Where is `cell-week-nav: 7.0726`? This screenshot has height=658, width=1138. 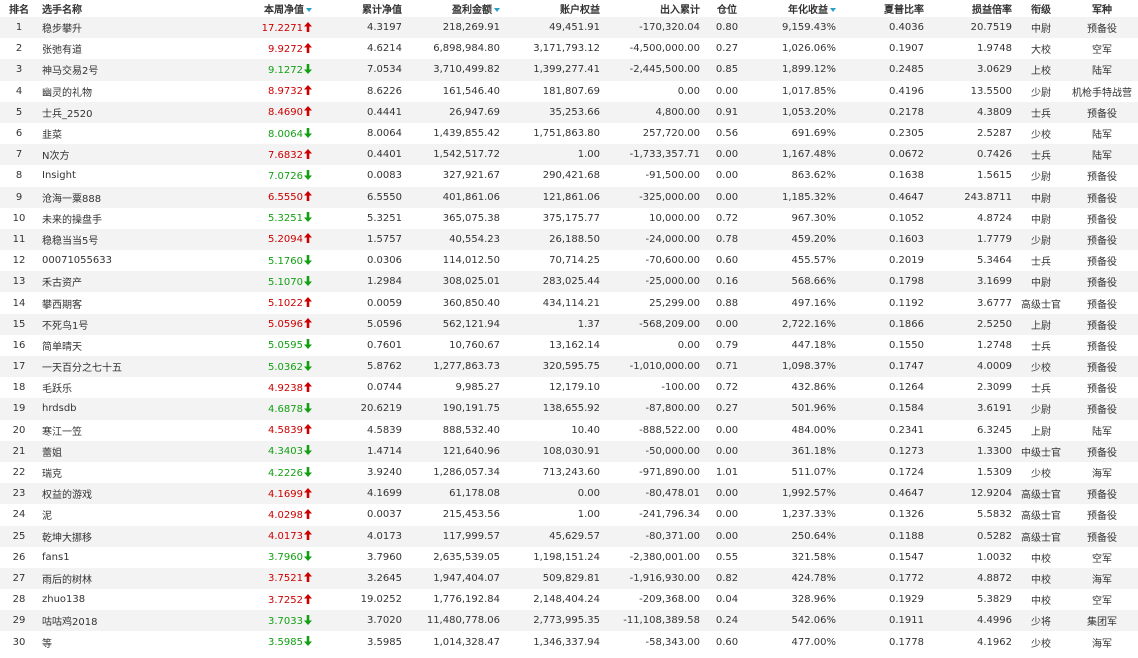
cell-week-nav: 7.0726 is located at coordinates (260, 176).